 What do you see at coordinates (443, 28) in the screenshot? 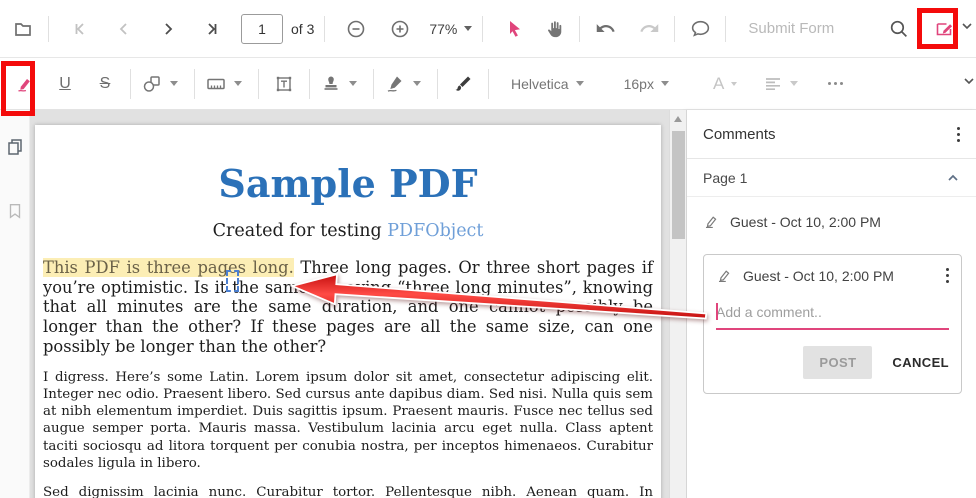
I see `zoom-level-label: 77%` at bounding box center [443, 28].